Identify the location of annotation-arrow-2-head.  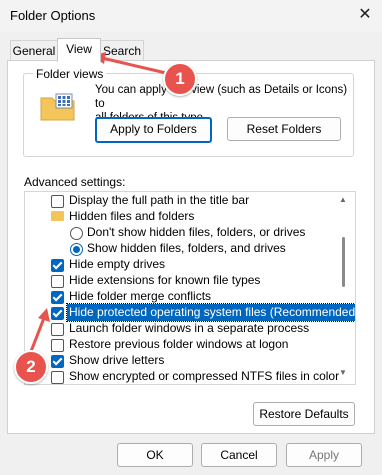
(44, 315).